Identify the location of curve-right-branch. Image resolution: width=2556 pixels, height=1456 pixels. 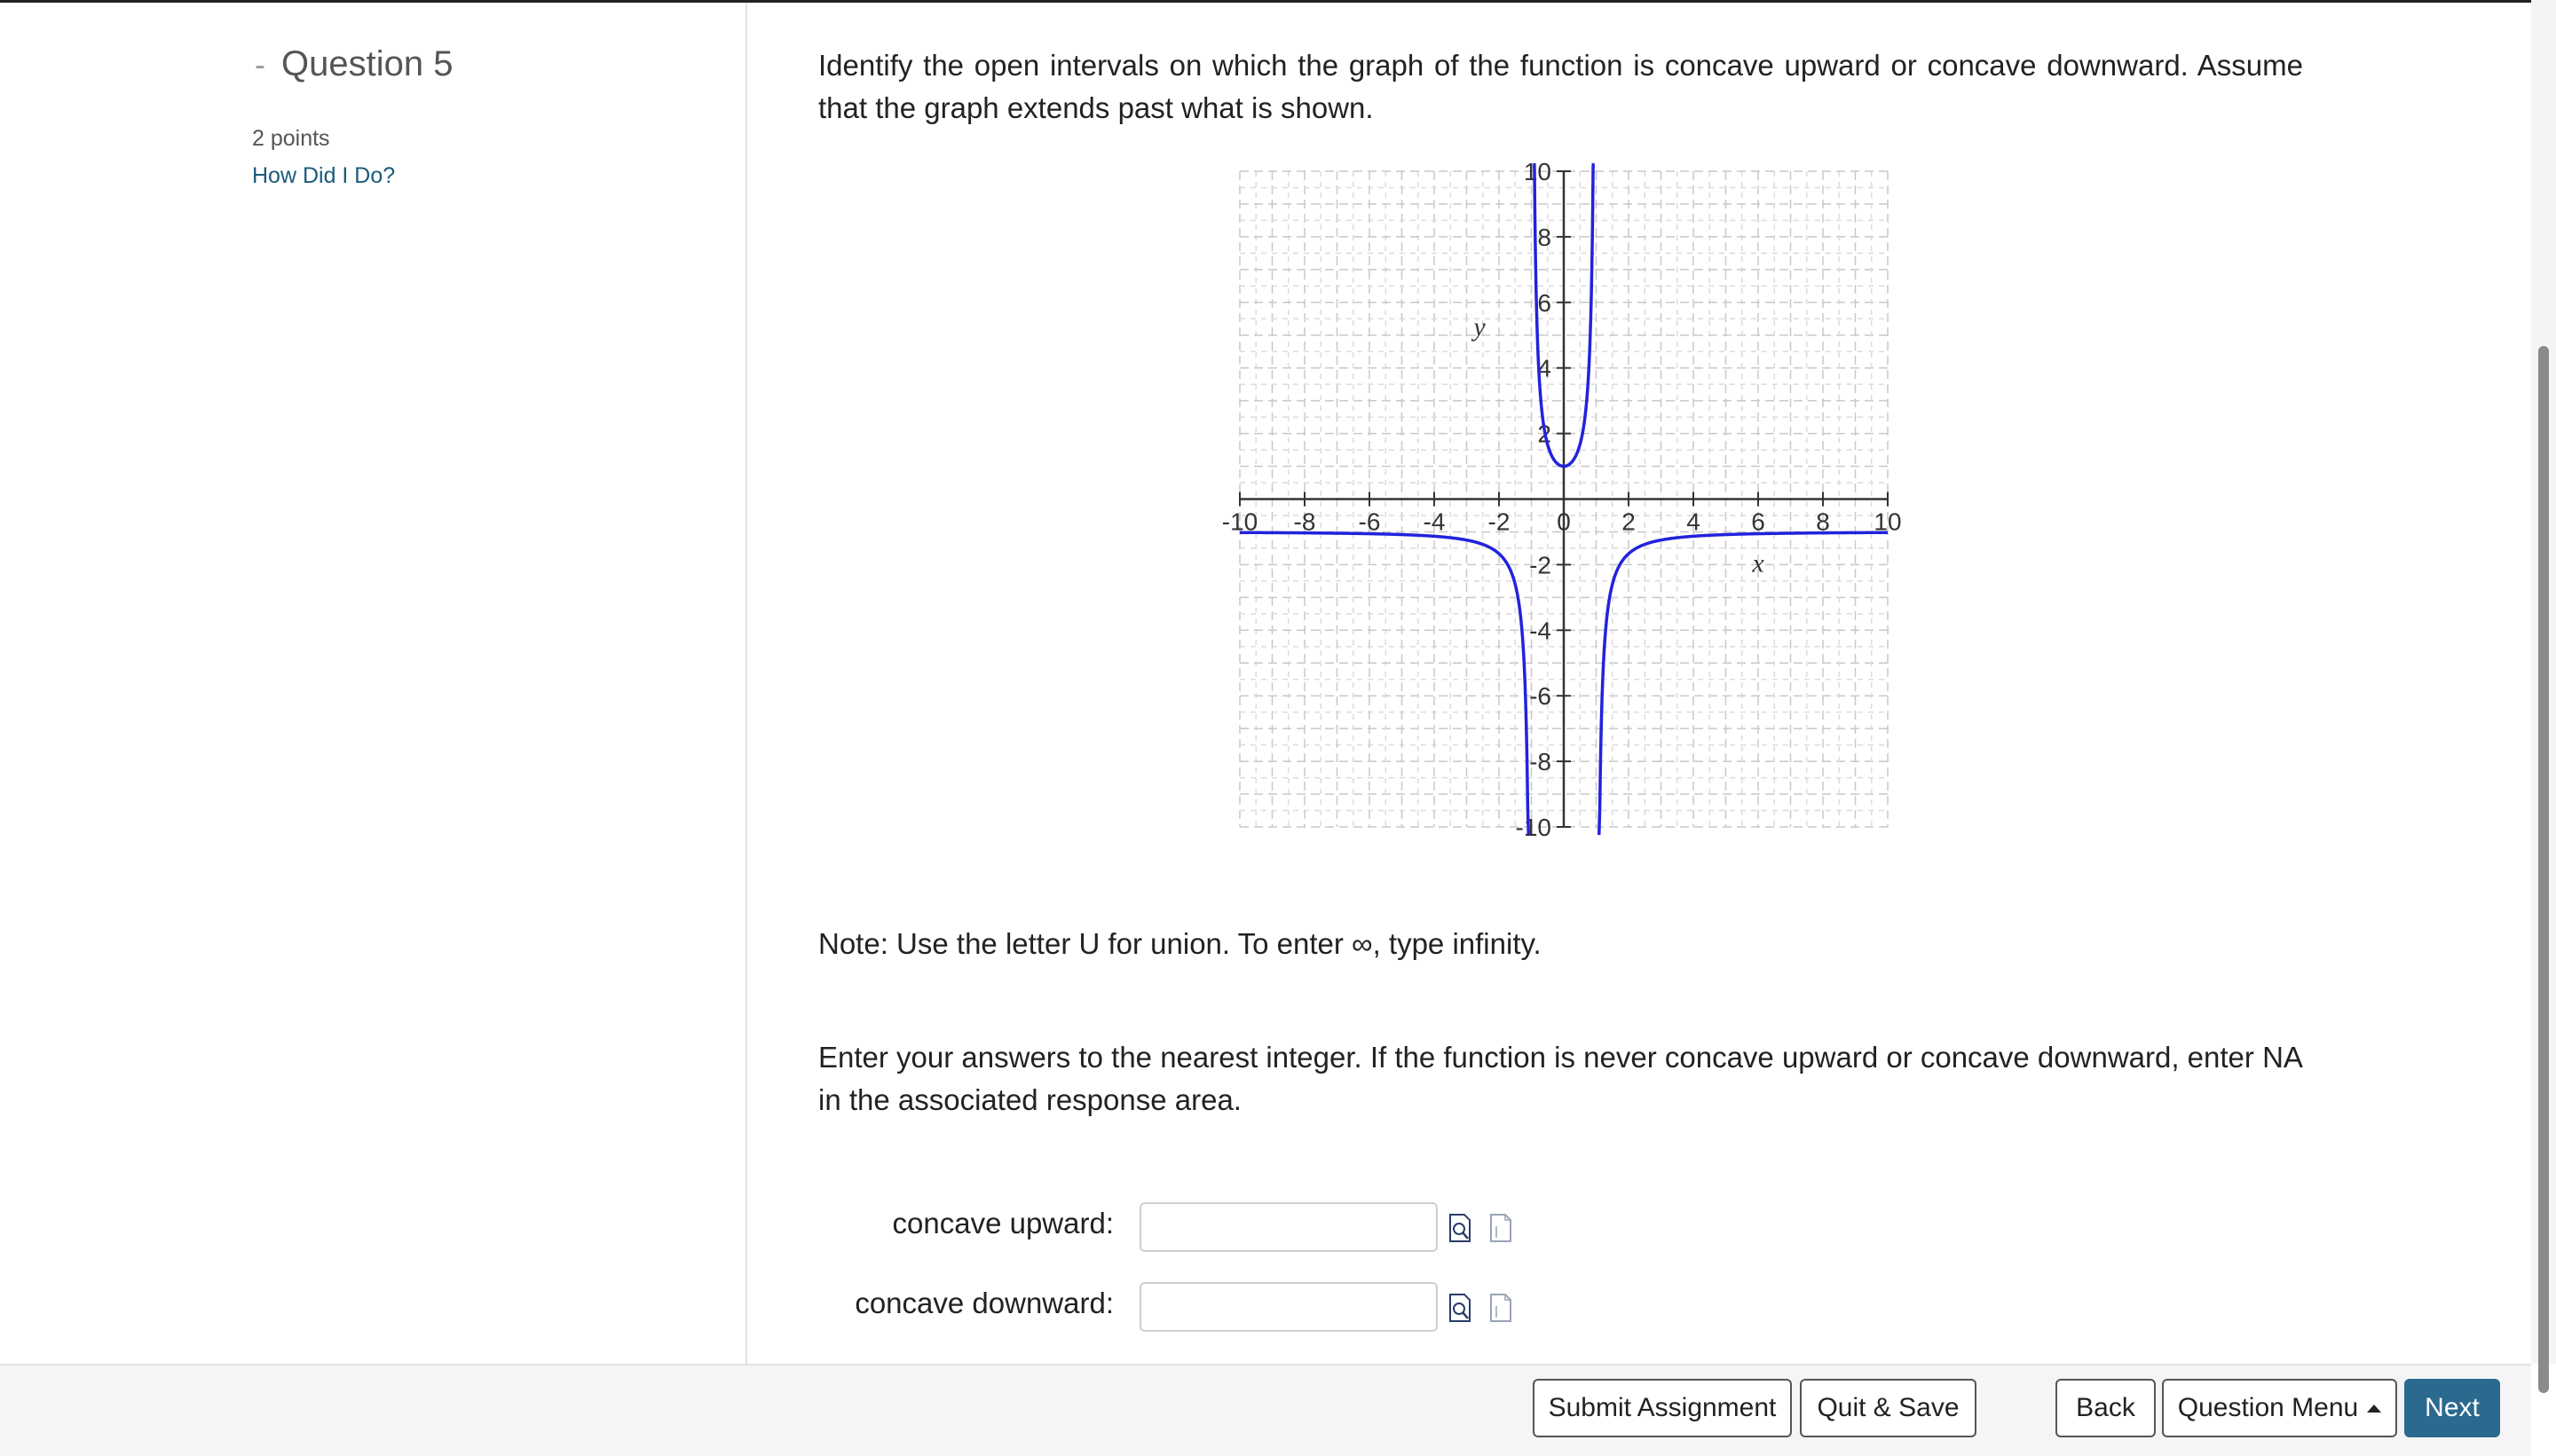
(1743, 683).